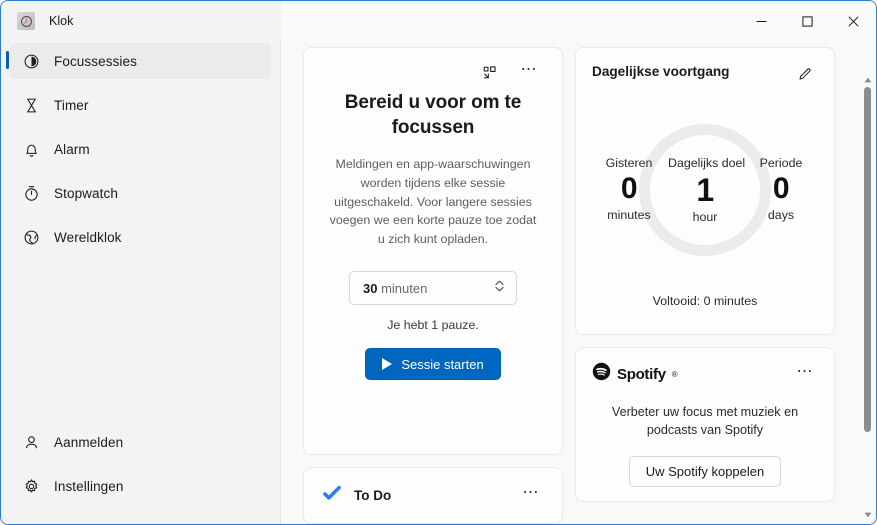  Describe the element at coordinates (140, 237) in the screenshot. I see `sidebar-item-wereldklok: Wereldklok` at that location.